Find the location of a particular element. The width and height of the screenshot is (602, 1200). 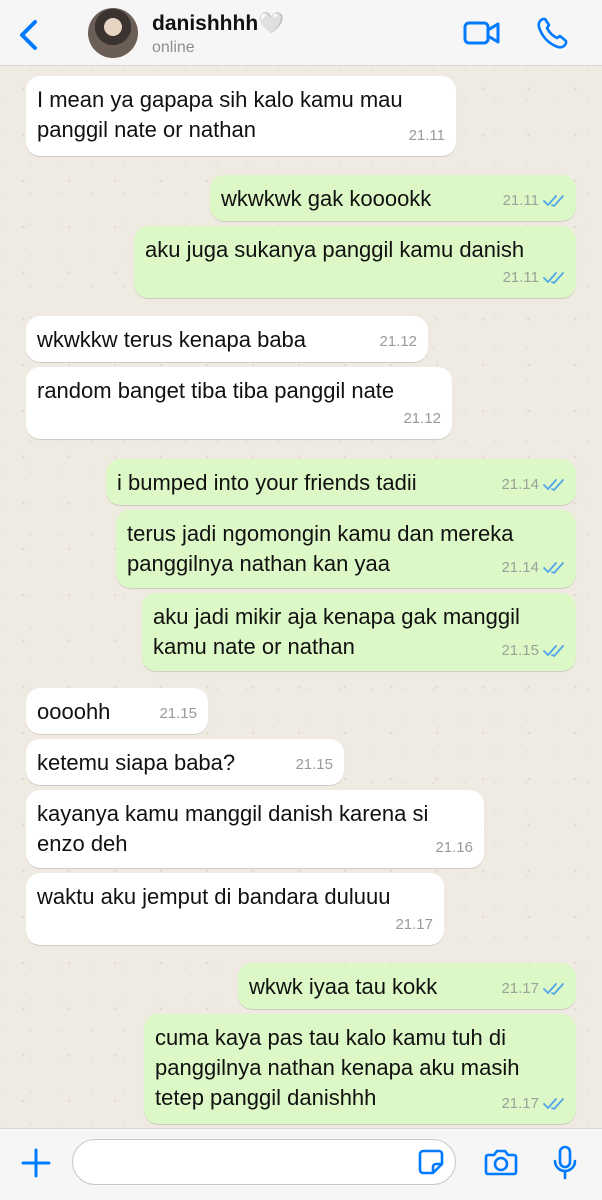

microphone-icon is located at coordinates (565, 1163).